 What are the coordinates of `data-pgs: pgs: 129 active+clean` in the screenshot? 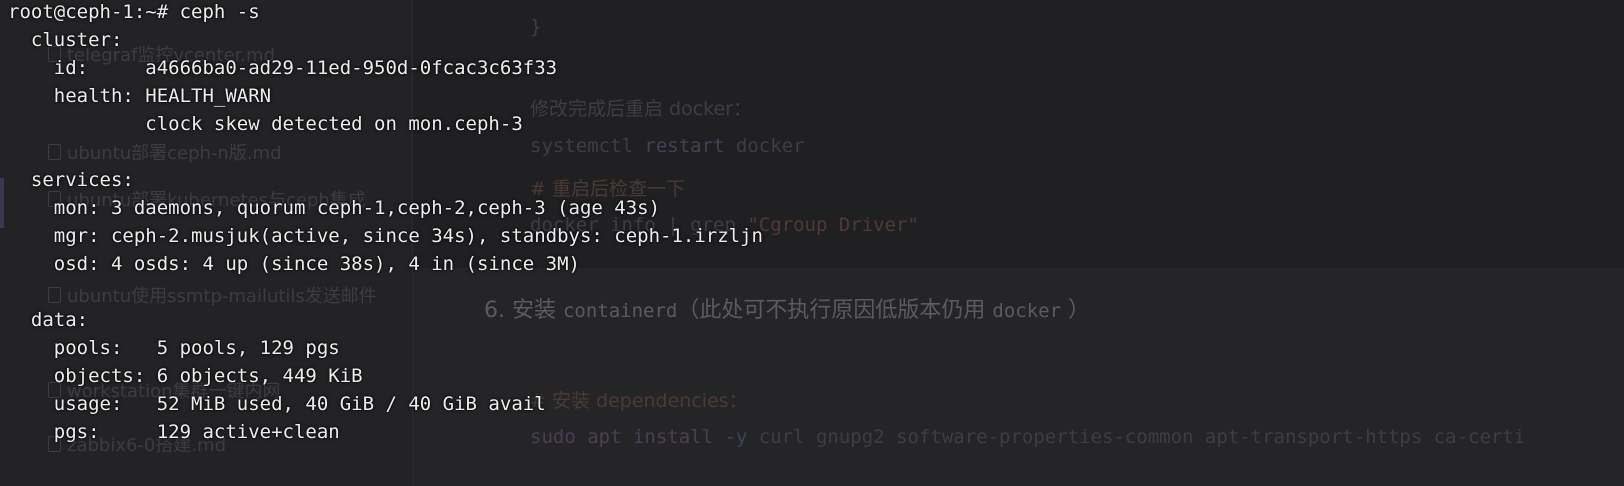 It's located at (174, 432).